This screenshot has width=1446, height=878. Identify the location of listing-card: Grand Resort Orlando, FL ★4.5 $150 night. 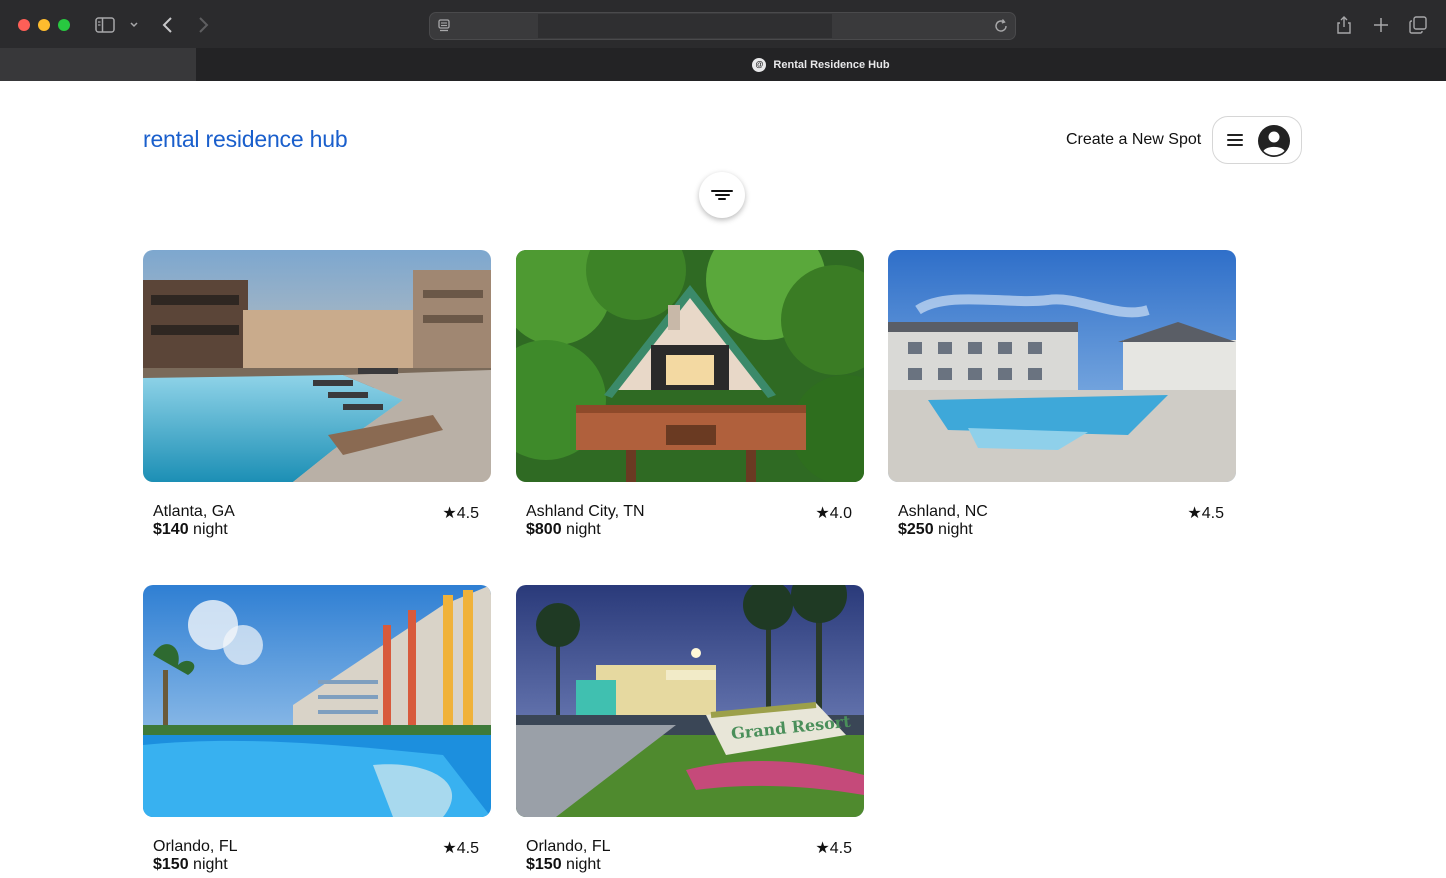
(690, 731).